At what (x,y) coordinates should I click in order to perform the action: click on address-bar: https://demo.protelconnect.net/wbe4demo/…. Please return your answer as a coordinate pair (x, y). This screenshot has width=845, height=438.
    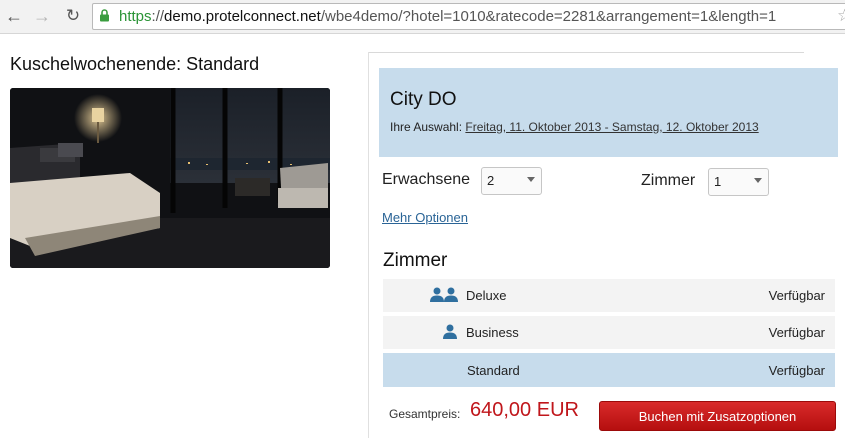
    Looking at the image, I should click on (468, 16).